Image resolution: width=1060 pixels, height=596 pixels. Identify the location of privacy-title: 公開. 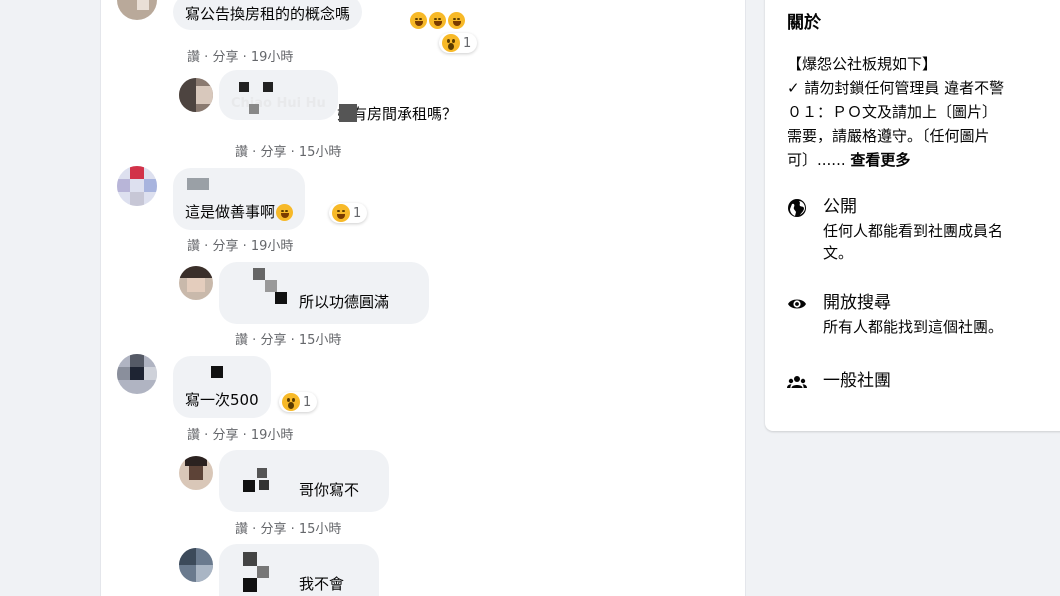
(840, 207).